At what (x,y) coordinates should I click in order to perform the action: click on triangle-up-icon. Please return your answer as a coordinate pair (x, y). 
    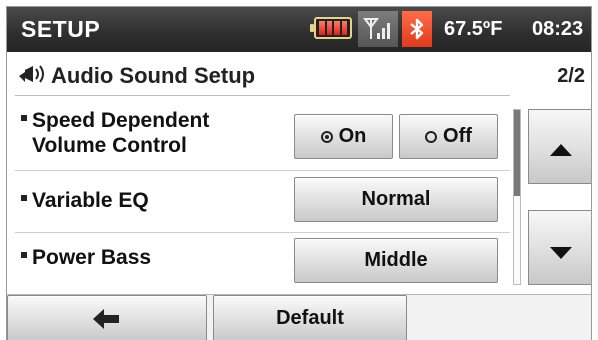
    Looking at the image, I should click on (561, 150).